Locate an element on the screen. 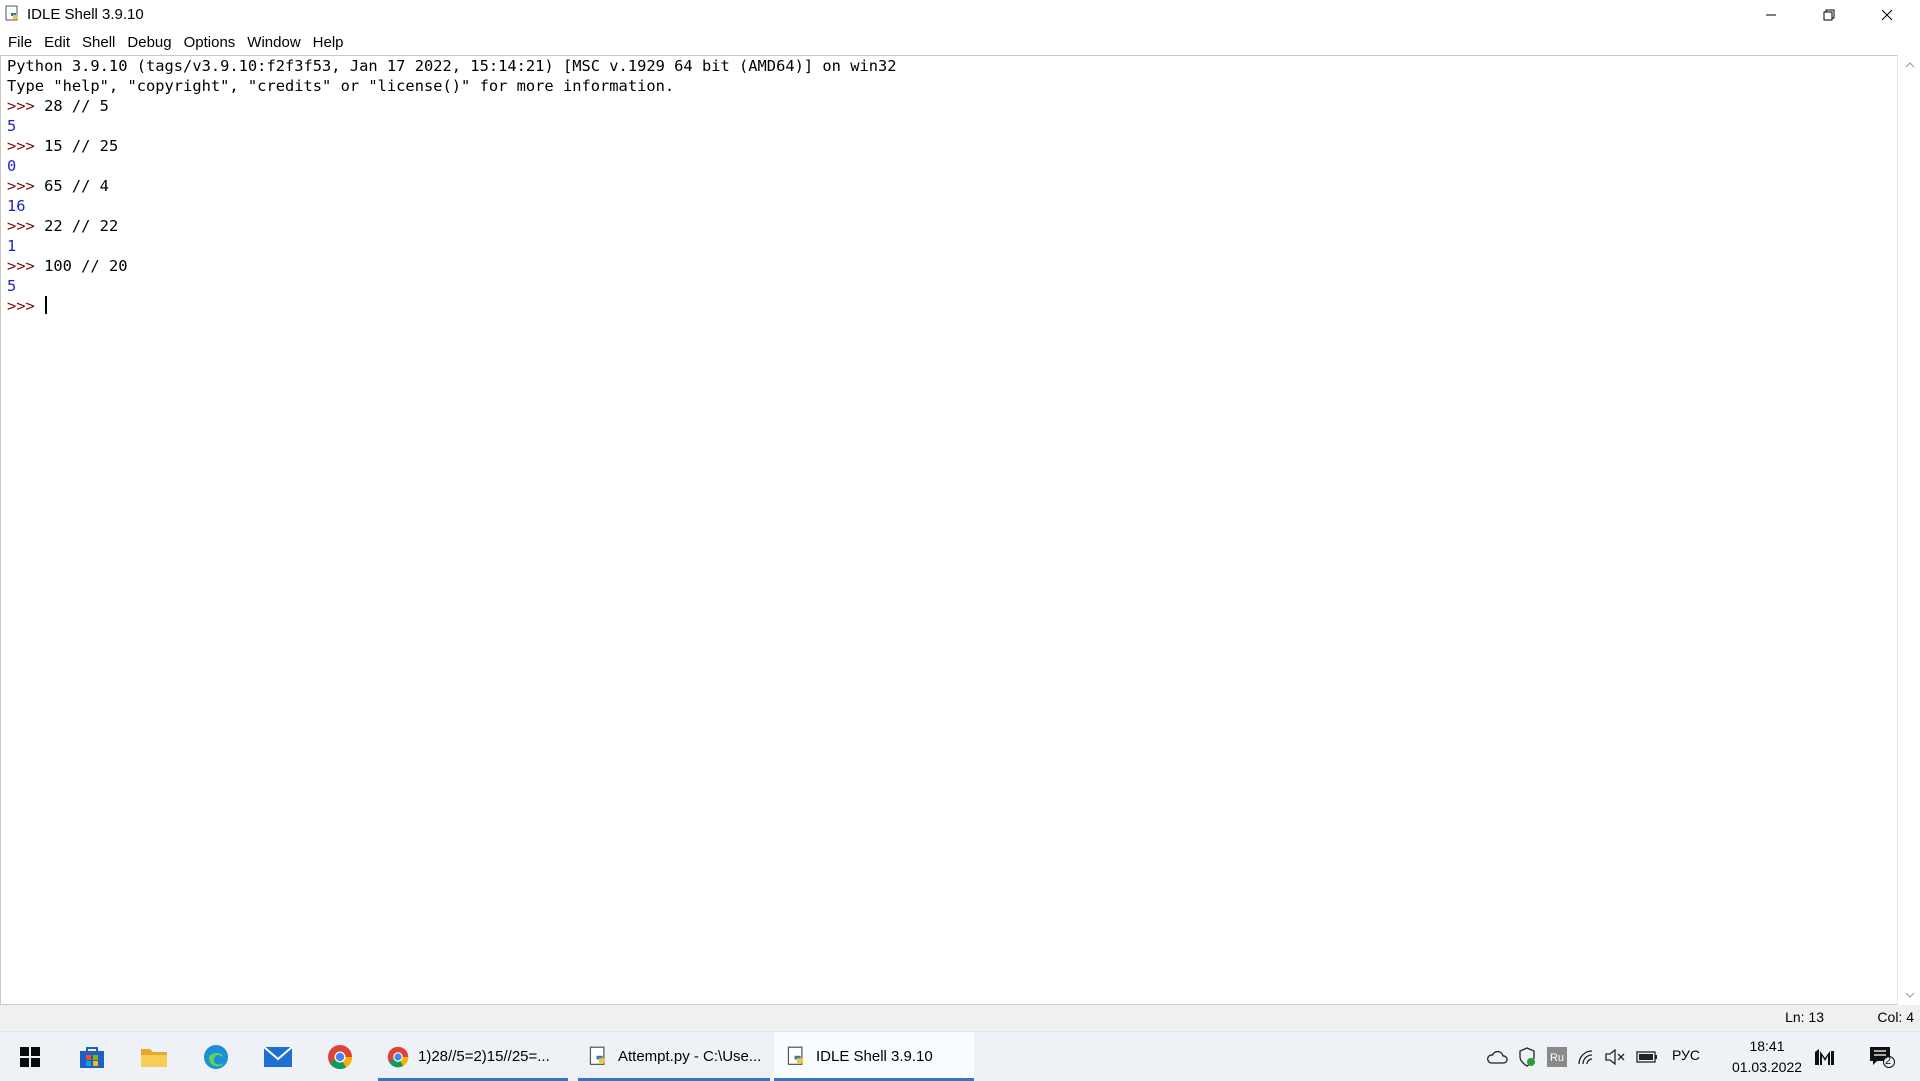 The image size is (1920, 1081). shell-command: 22 // 22 is located at coordinates (81, 226).